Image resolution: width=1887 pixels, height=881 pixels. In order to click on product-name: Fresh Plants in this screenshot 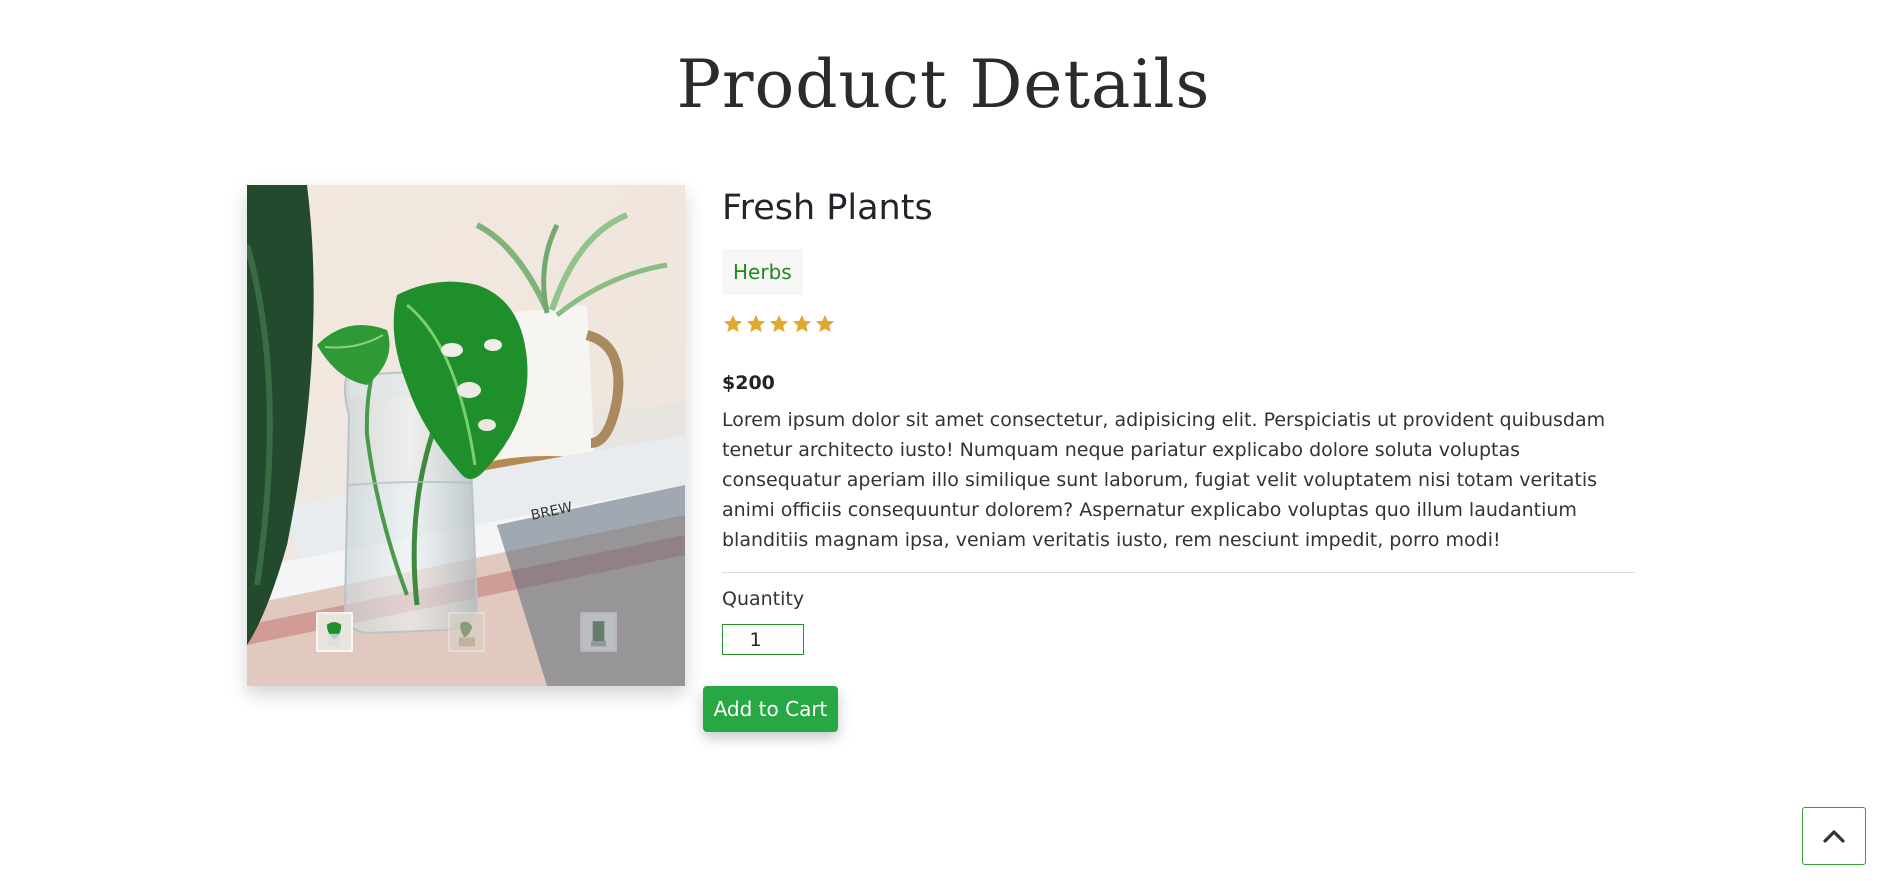, I will do `click(827, 208)`.